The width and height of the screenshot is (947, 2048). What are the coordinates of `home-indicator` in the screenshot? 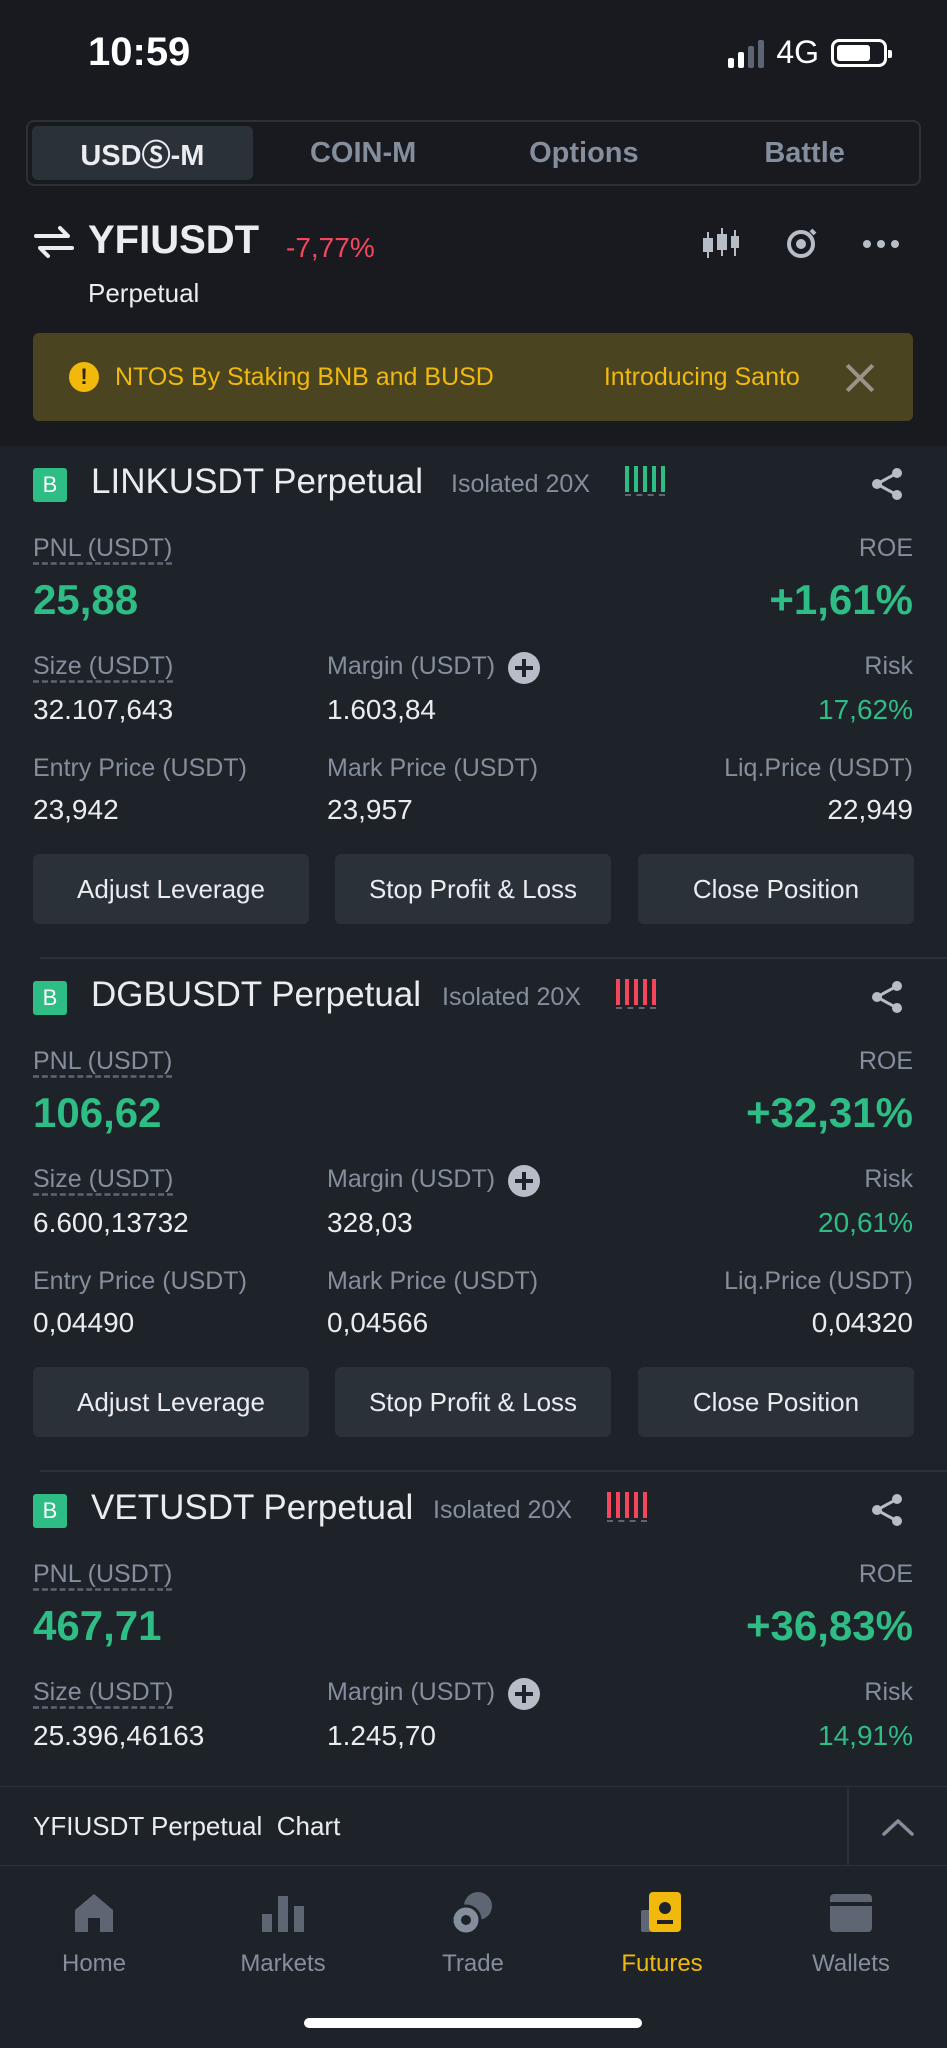 It's located at (473, 2023).